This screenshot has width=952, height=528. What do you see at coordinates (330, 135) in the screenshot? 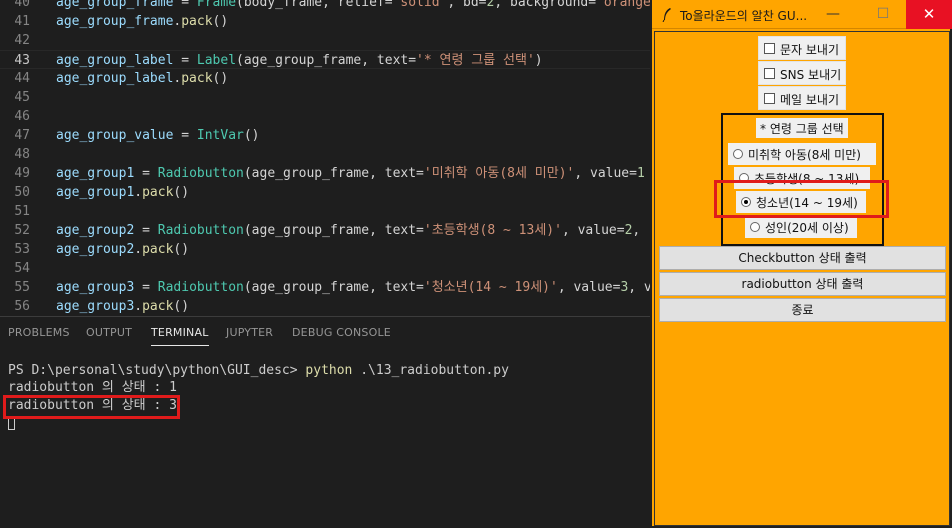
I see `code-line: 47 age_group_value = IntVar()` at bounding box center [330, 135].